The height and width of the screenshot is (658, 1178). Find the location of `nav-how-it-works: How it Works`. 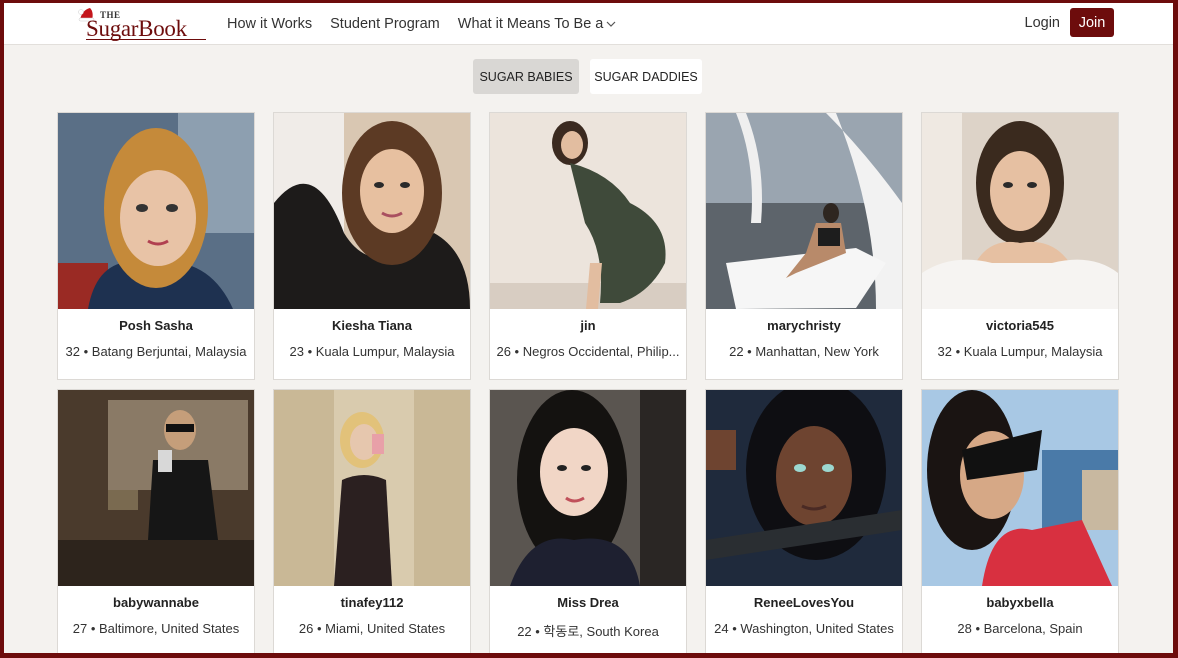

nav-how-it-works: How it Works is located at coordinates (269, 24).